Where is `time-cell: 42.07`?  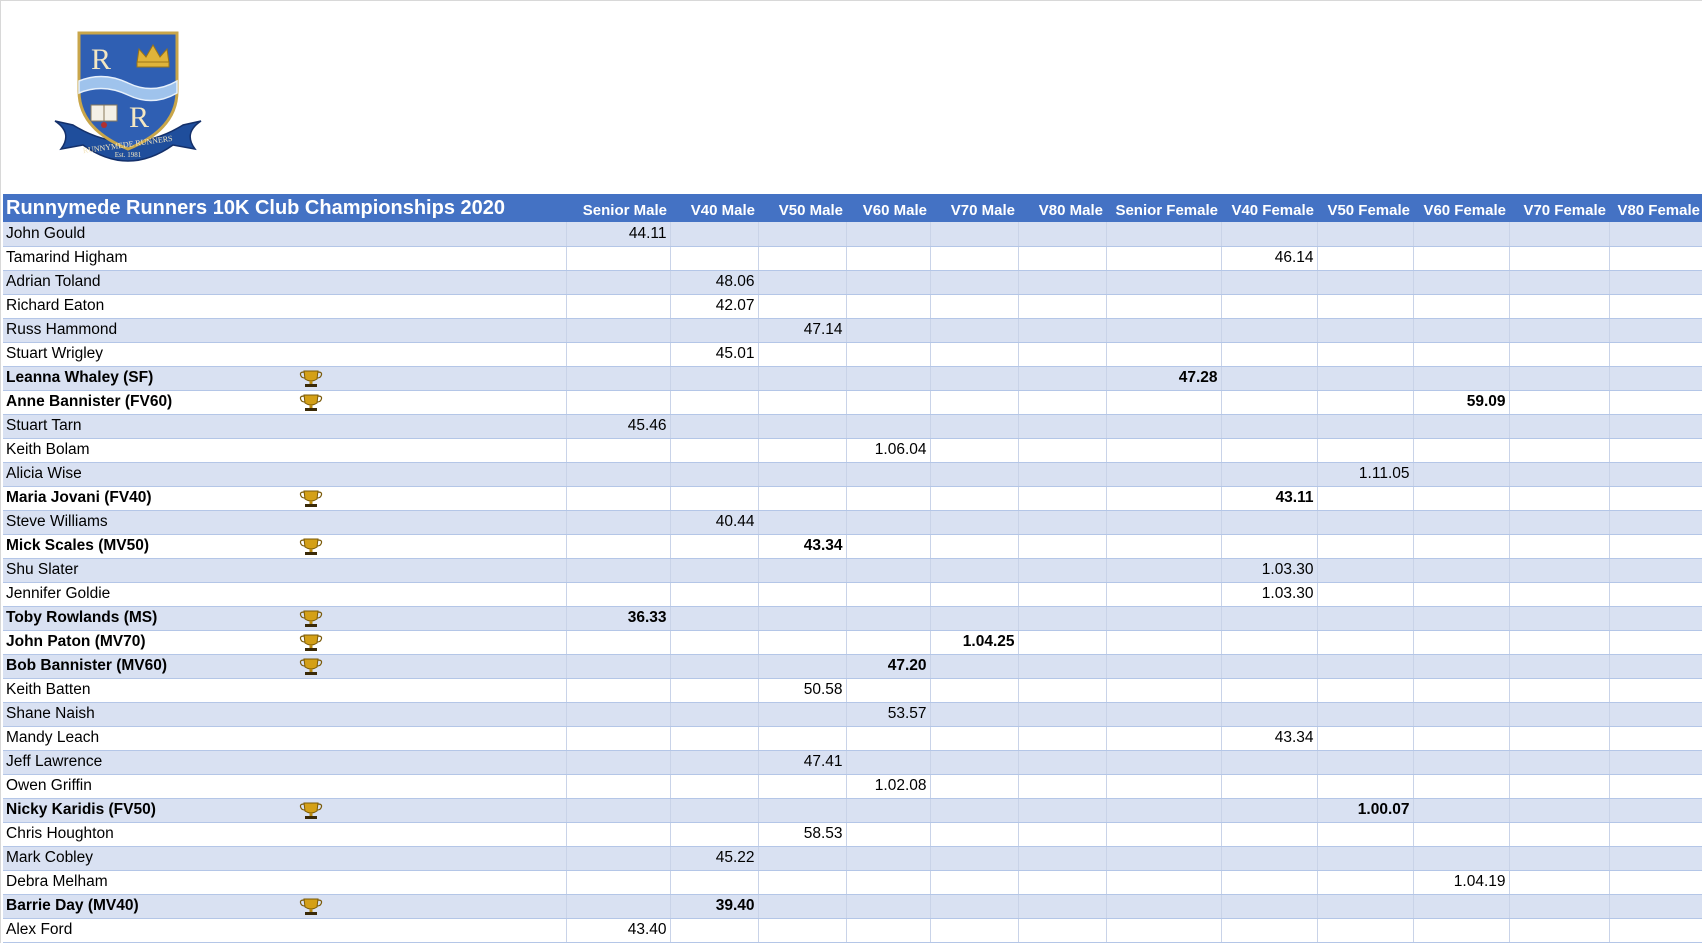
time-cell: 42.07 is located at coordinates (713, 306).